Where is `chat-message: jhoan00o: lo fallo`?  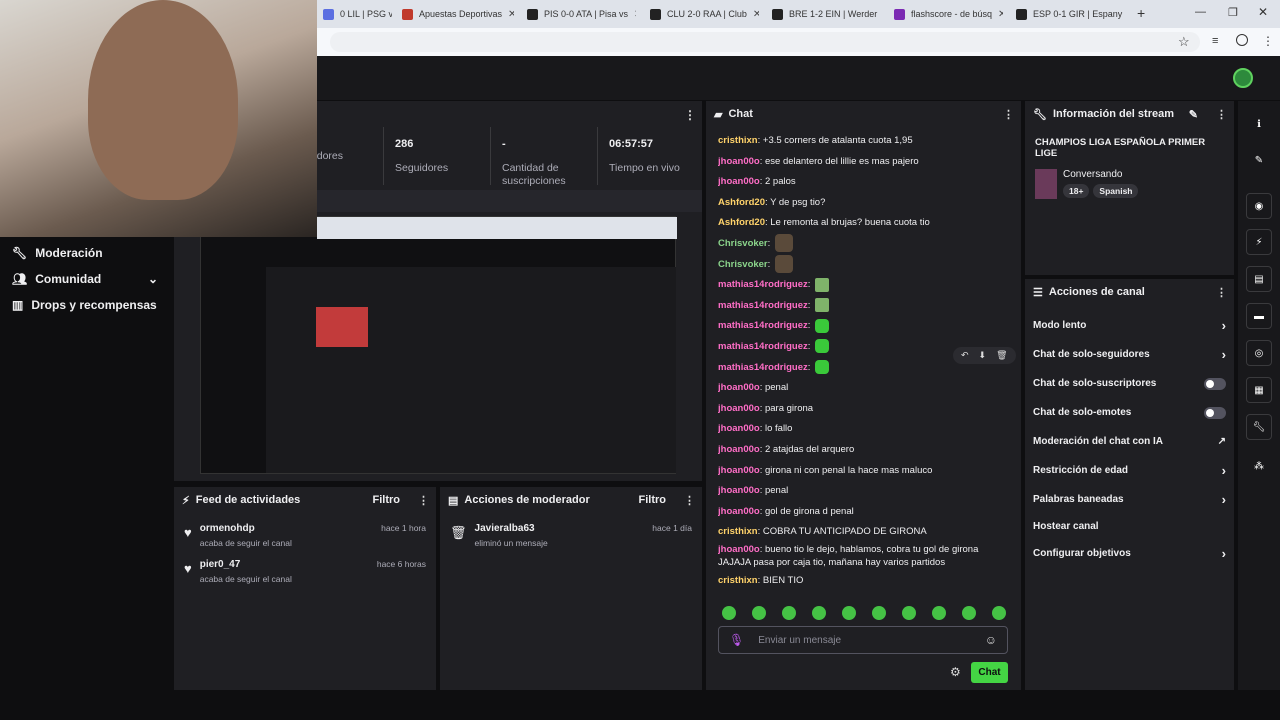
chat-message: jhoan00o: lo fallo is located at coordinates (865, 429).